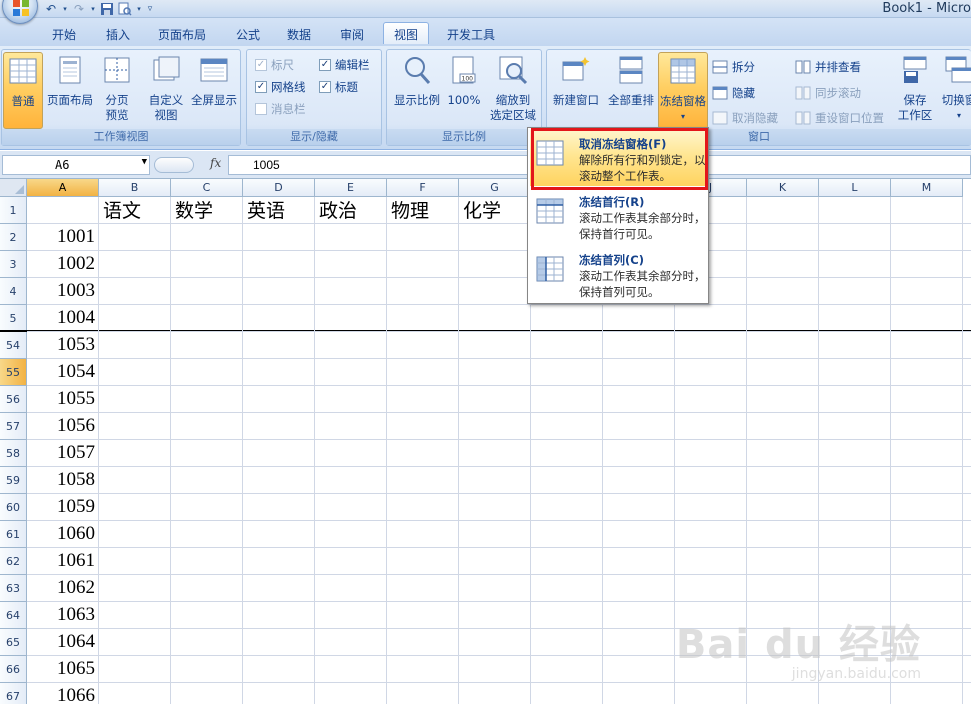 This screenshot has width=971, height=704. Describe the element at coordinates (174, 165) in the screenshot. I see `formula-bar-expander` at that location.